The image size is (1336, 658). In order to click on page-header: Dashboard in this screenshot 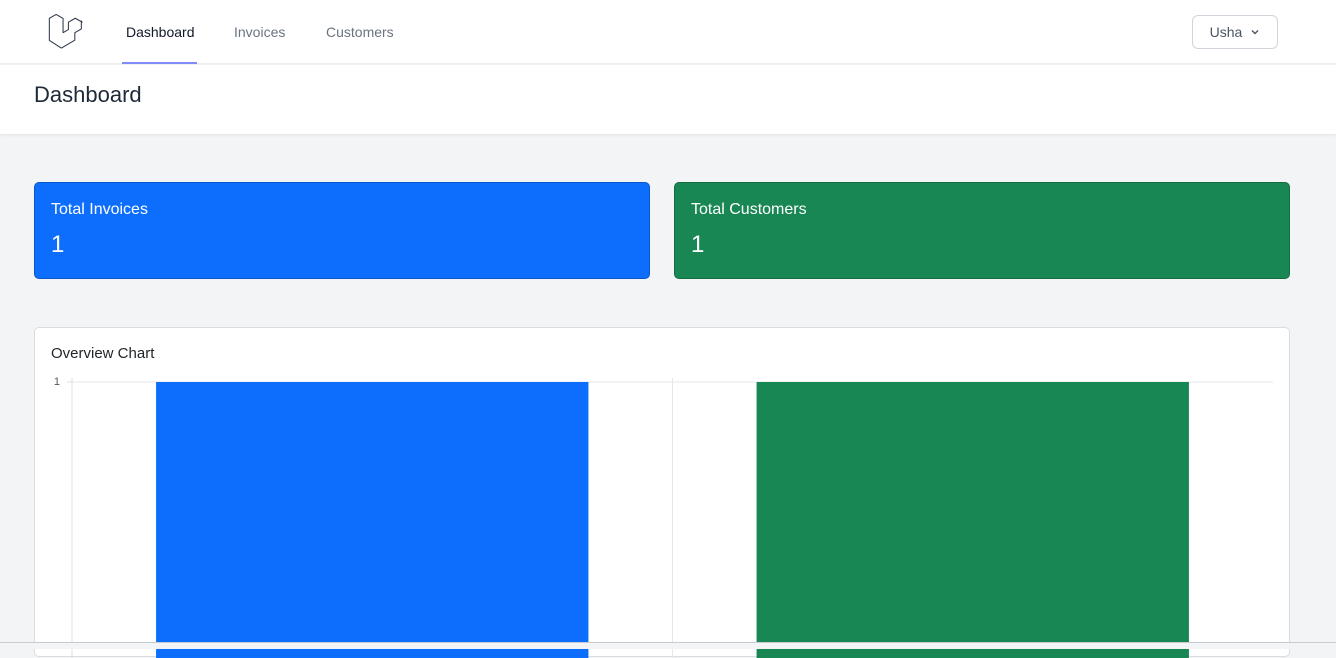, I will do `click(668, 99)`.